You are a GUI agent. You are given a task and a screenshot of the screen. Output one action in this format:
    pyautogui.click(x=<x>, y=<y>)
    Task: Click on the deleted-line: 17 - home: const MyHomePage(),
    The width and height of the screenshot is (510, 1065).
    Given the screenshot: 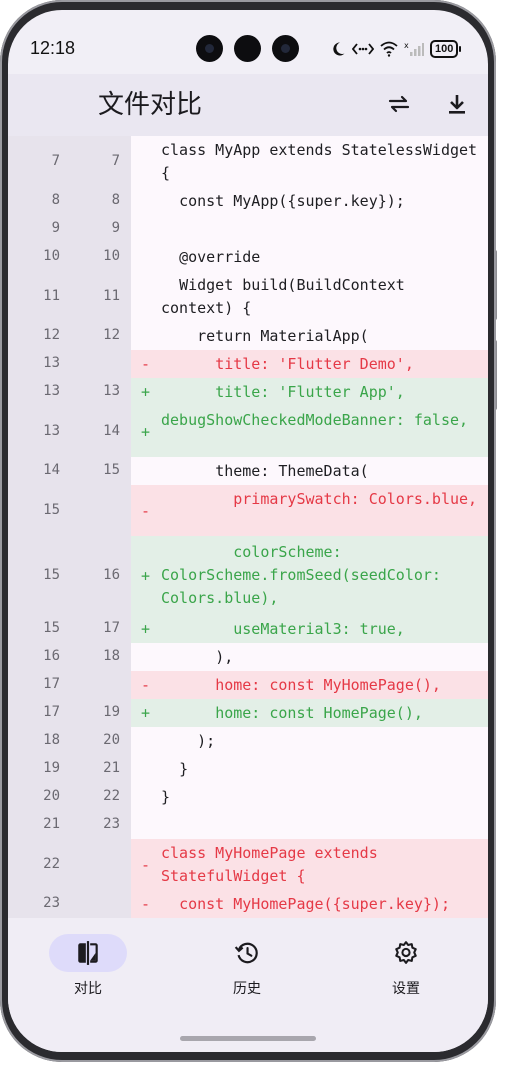 What is the action you would take?
    pyautogui.click(x=248, y=685)
    